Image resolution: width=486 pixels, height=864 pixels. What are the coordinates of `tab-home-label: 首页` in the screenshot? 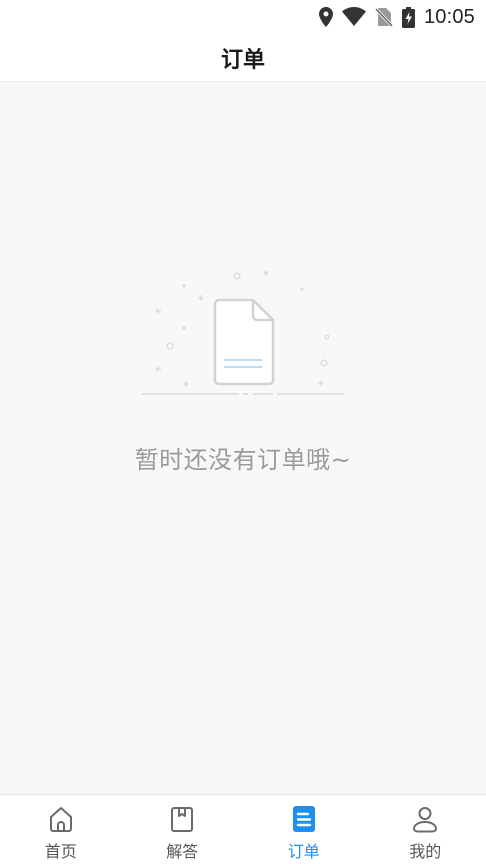 It's located at (60, 851).